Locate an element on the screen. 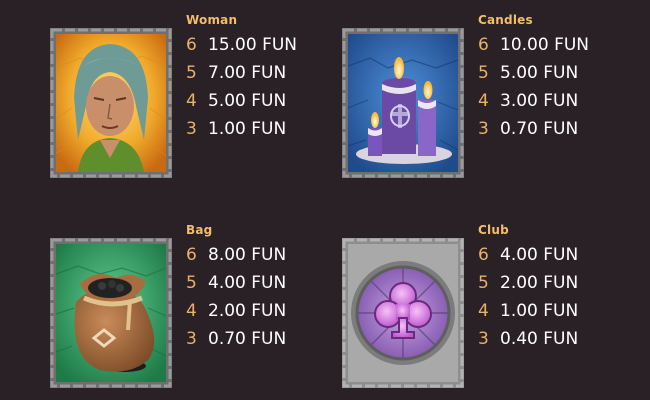 This screenshot has width=650, height=400. payout-row: 5 7.00 FUN is located at coordinates (241, 73).